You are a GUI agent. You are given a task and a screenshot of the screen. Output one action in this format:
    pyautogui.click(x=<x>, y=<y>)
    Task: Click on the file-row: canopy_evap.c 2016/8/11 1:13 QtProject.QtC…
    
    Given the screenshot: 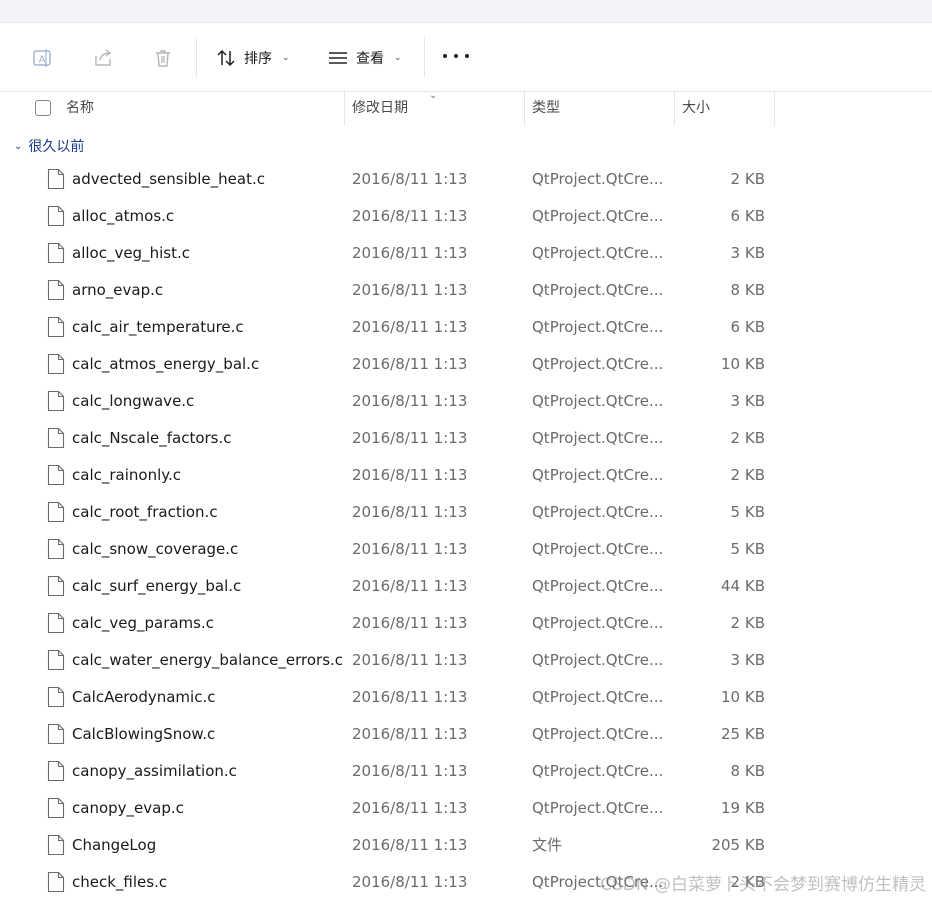 What is the action you would take?
    pyautogui.click(x=466, y=808)
    